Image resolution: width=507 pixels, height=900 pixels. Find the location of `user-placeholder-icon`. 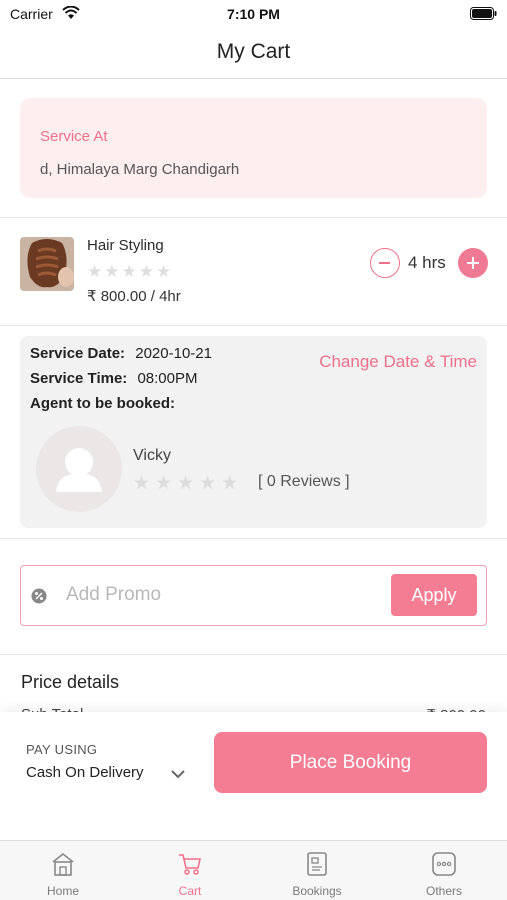

user-placeholder-icon is located at coordinates (79, 470).